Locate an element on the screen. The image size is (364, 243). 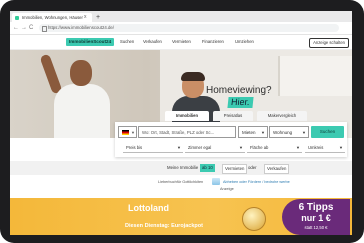
coin-icon is located at coordinates (254, 219).